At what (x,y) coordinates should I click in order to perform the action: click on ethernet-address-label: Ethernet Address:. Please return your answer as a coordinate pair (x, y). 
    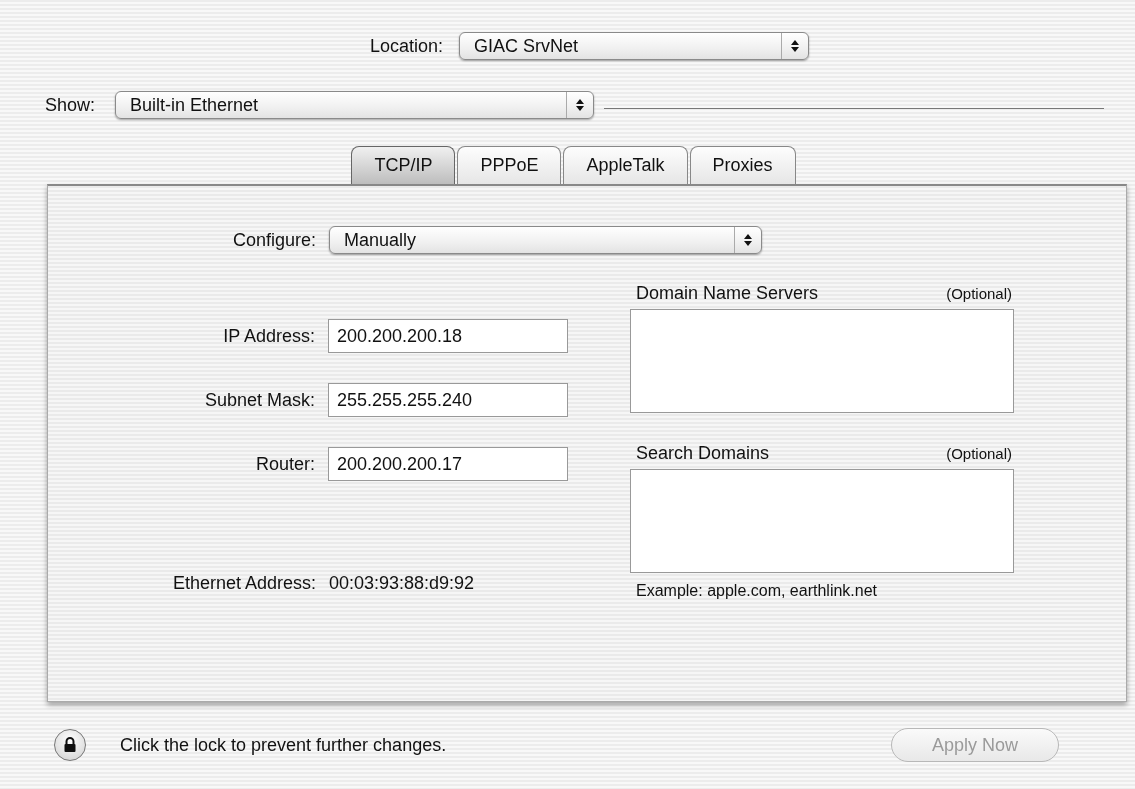
    Looking at the image, I should click on (243, 583).